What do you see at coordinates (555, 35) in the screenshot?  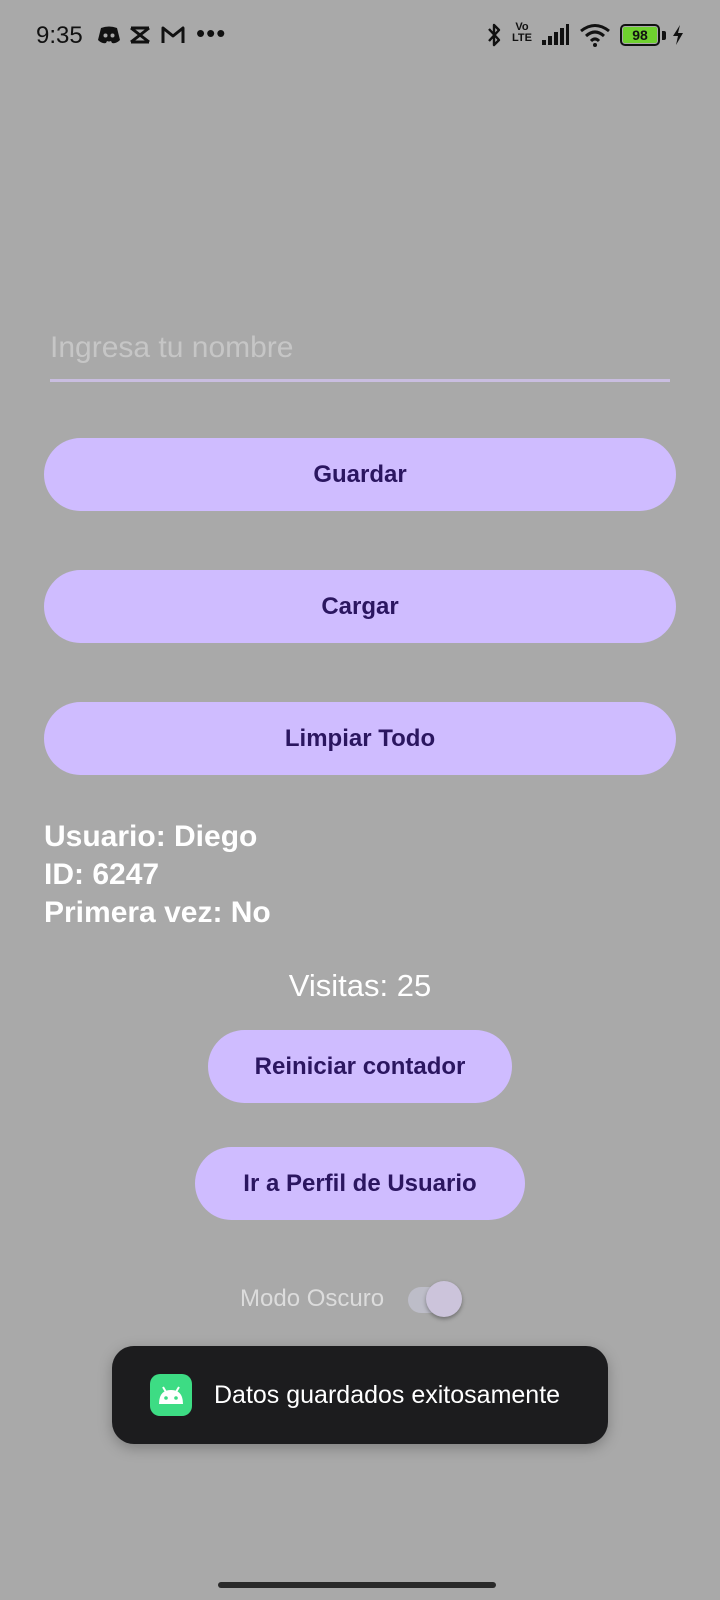 I see `signal-icon` at bounding box center [555, 35].